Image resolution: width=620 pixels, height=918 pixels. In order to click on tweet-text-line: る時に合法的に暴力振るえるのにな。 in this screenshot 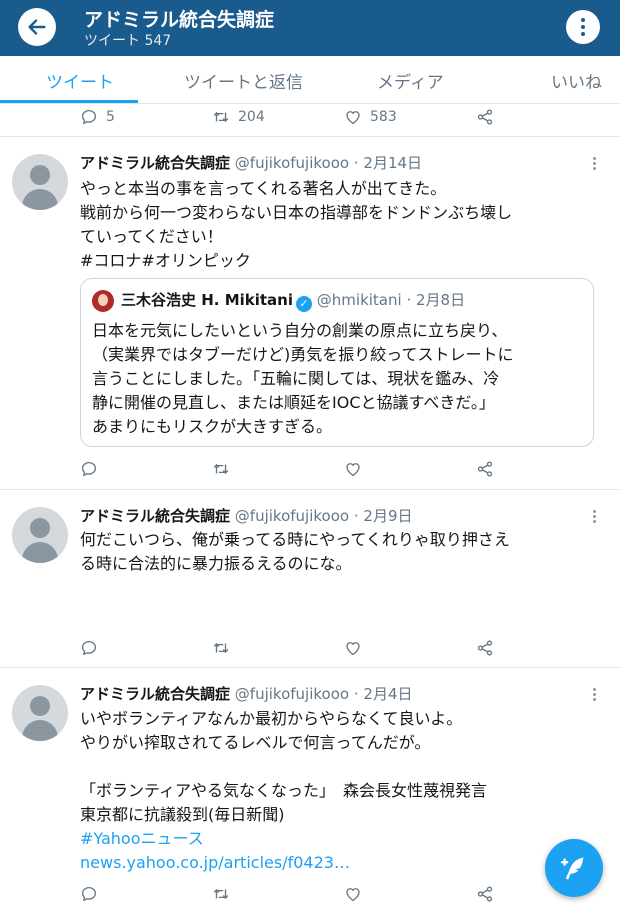, I will do `click(216, 563)`.